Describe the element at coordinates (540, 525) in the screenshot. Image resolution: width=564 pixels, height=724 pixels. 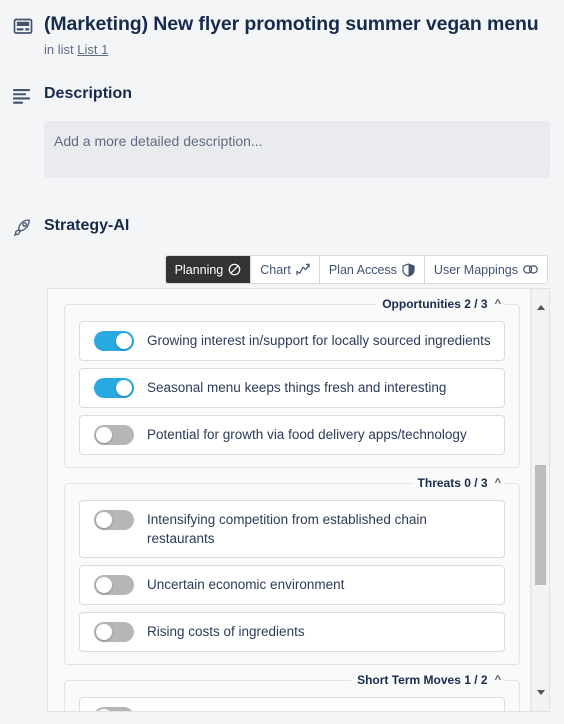
I see `scrollbar-thumb` at that location.